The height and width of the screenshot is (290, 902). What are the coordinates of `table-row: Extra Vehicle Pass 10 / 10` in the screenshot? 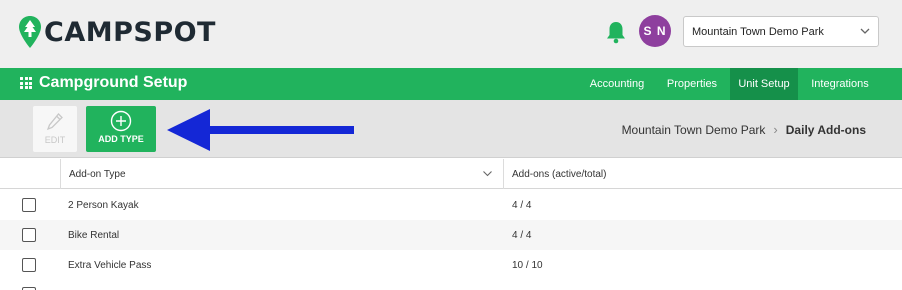 It's located at (451, 265).